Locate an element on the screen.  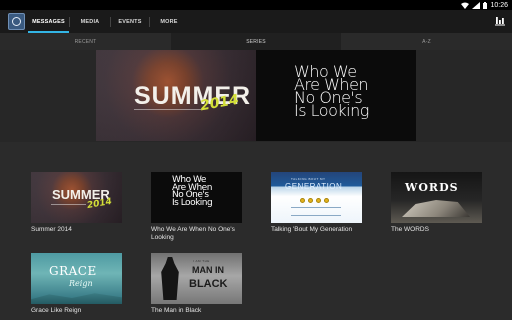
open-book-image is located at coordinates (436, 208).